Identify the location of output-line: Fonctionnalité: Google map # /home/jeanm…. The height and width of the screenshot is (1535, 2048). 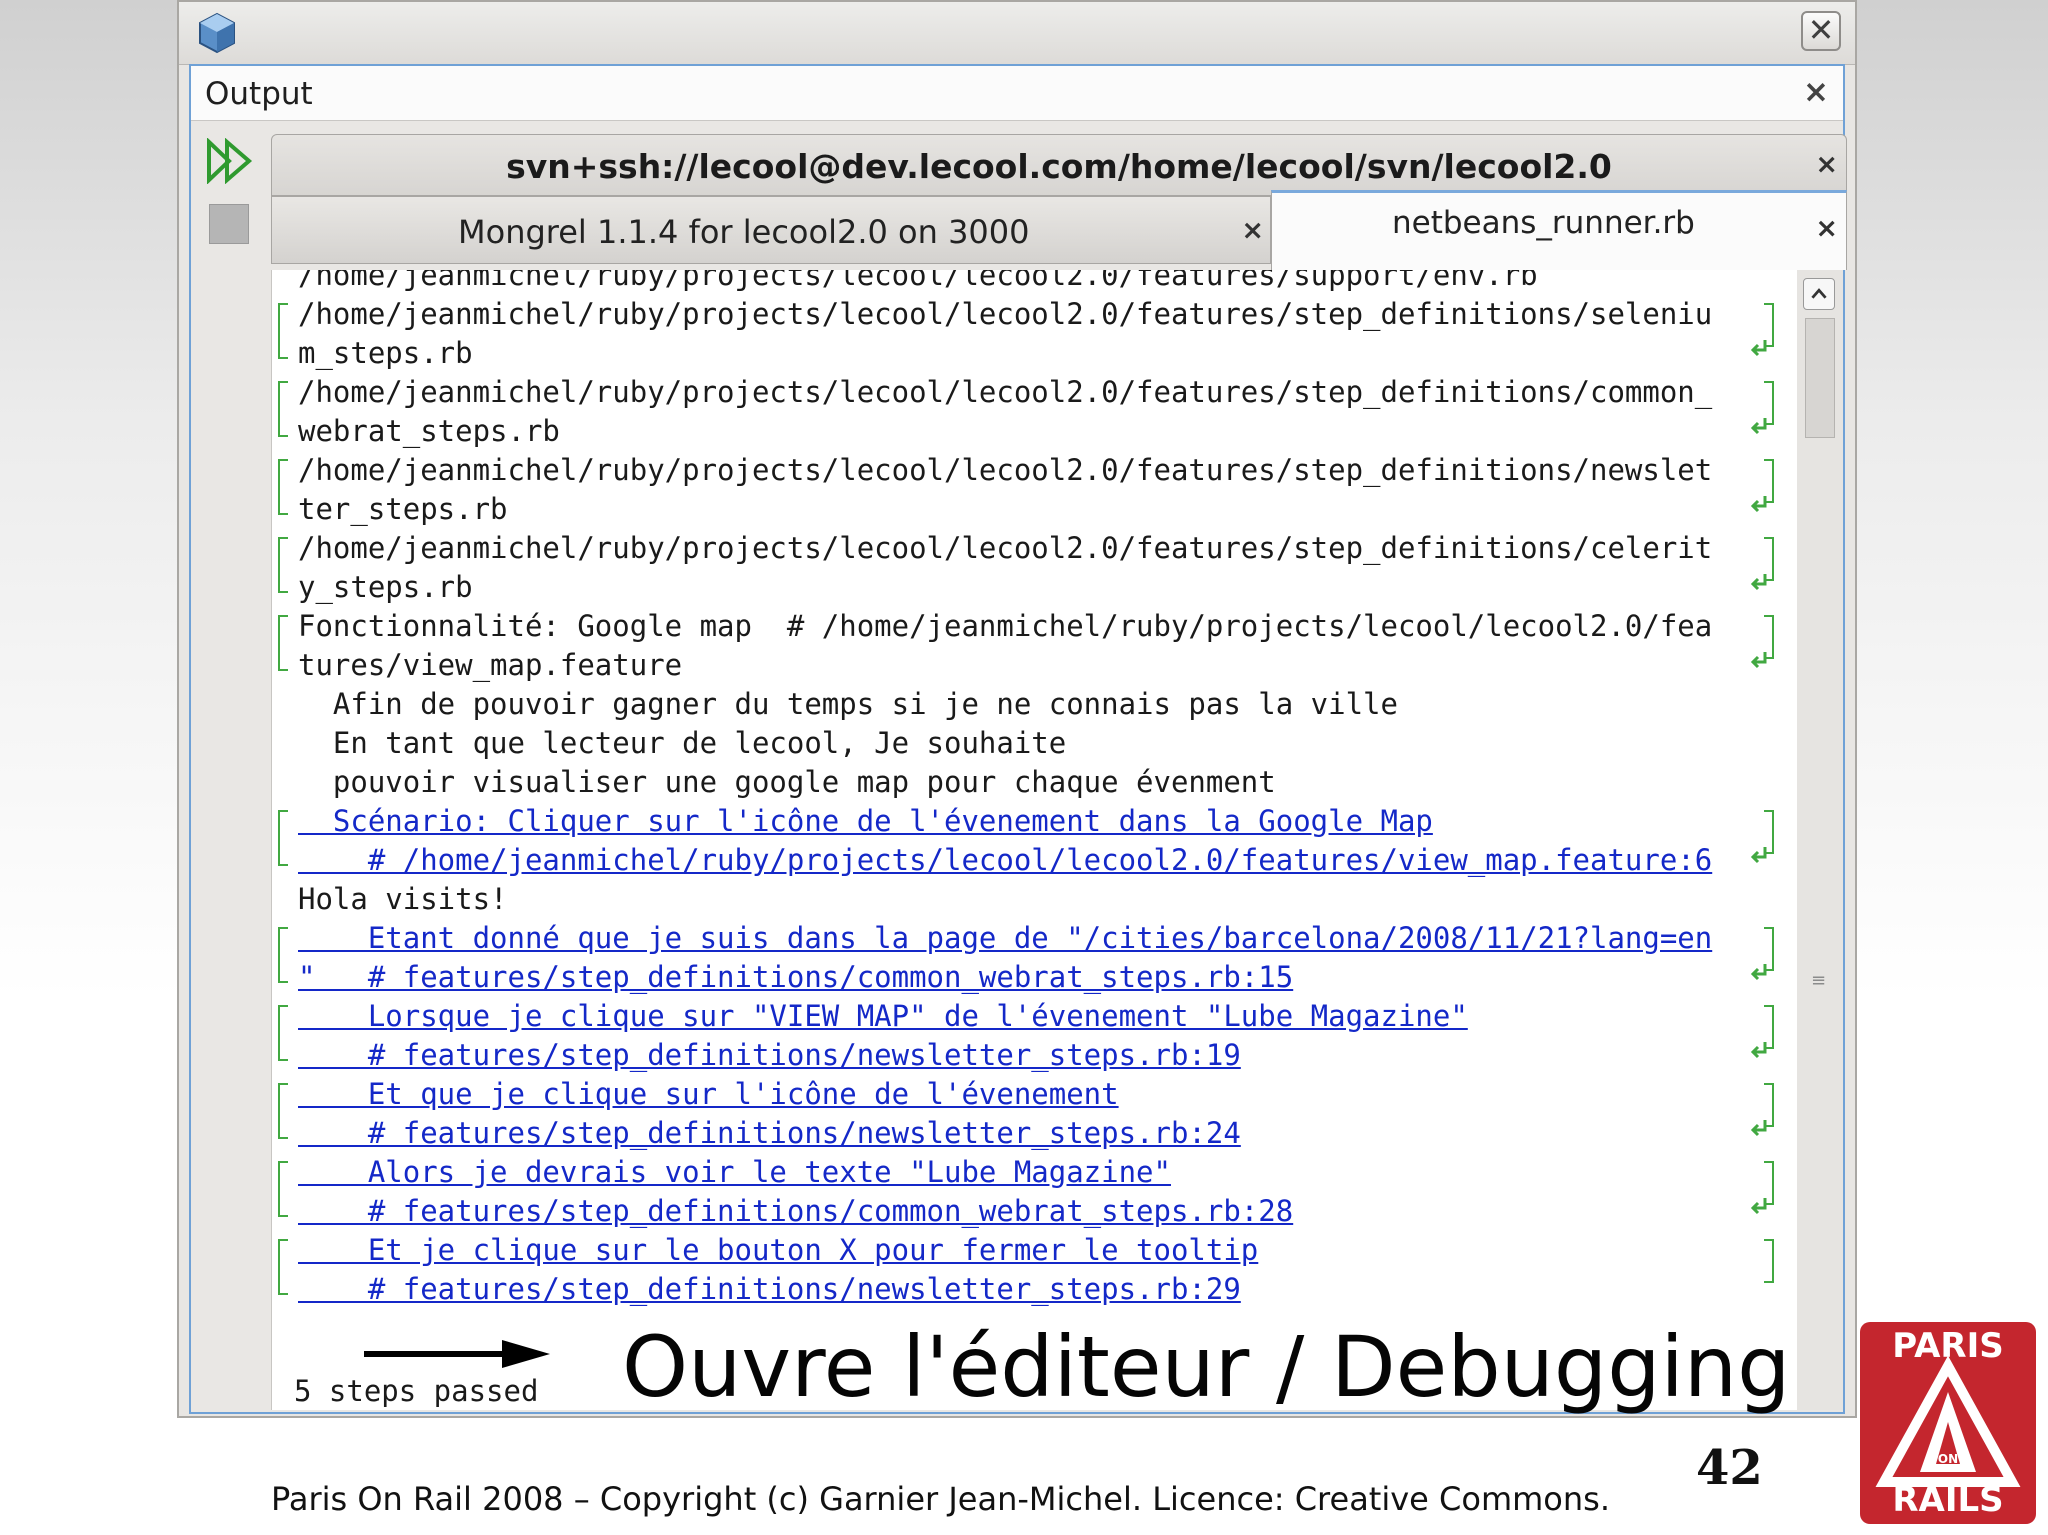
(1005, 626).